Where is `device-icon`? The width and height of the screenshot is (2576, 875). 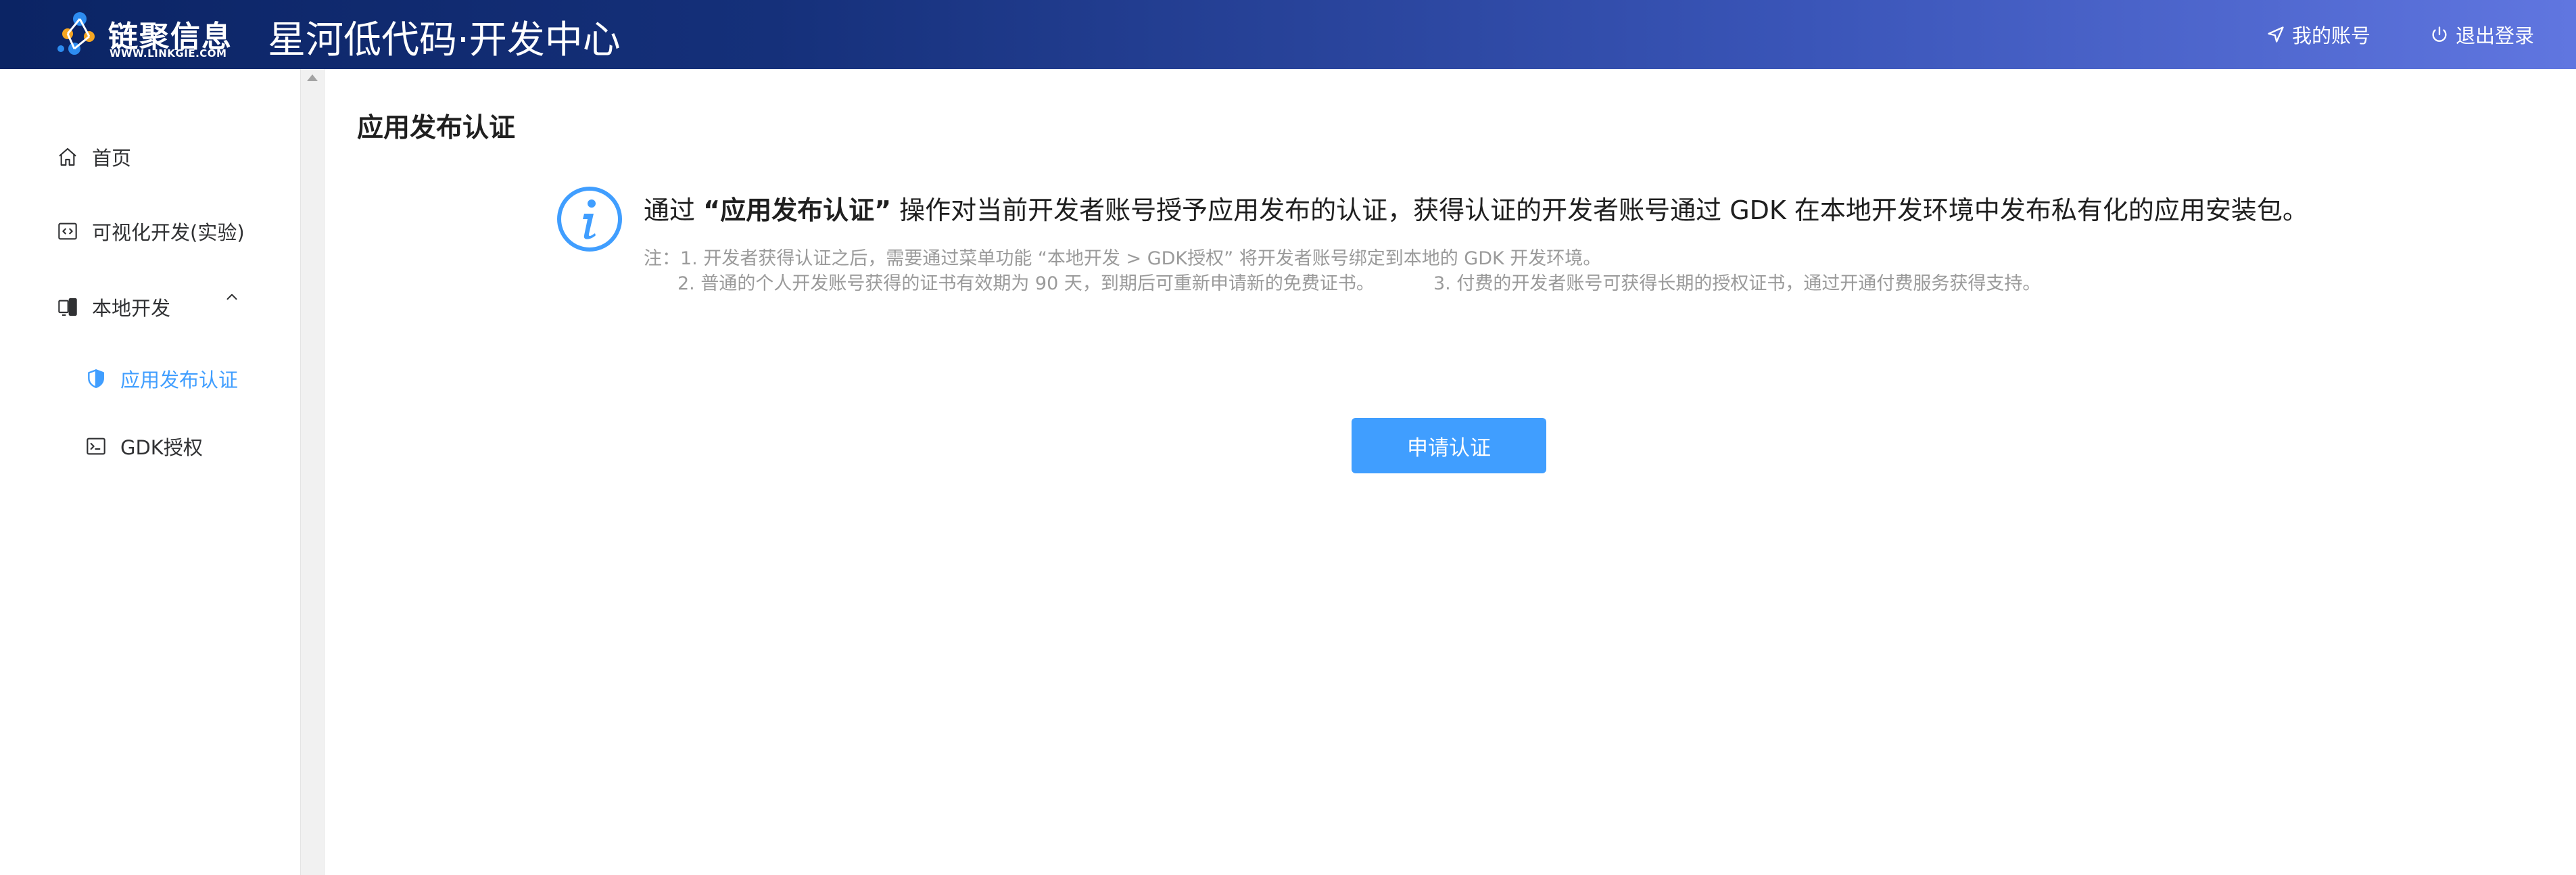 device-icon is located at coordinates (67, 307).